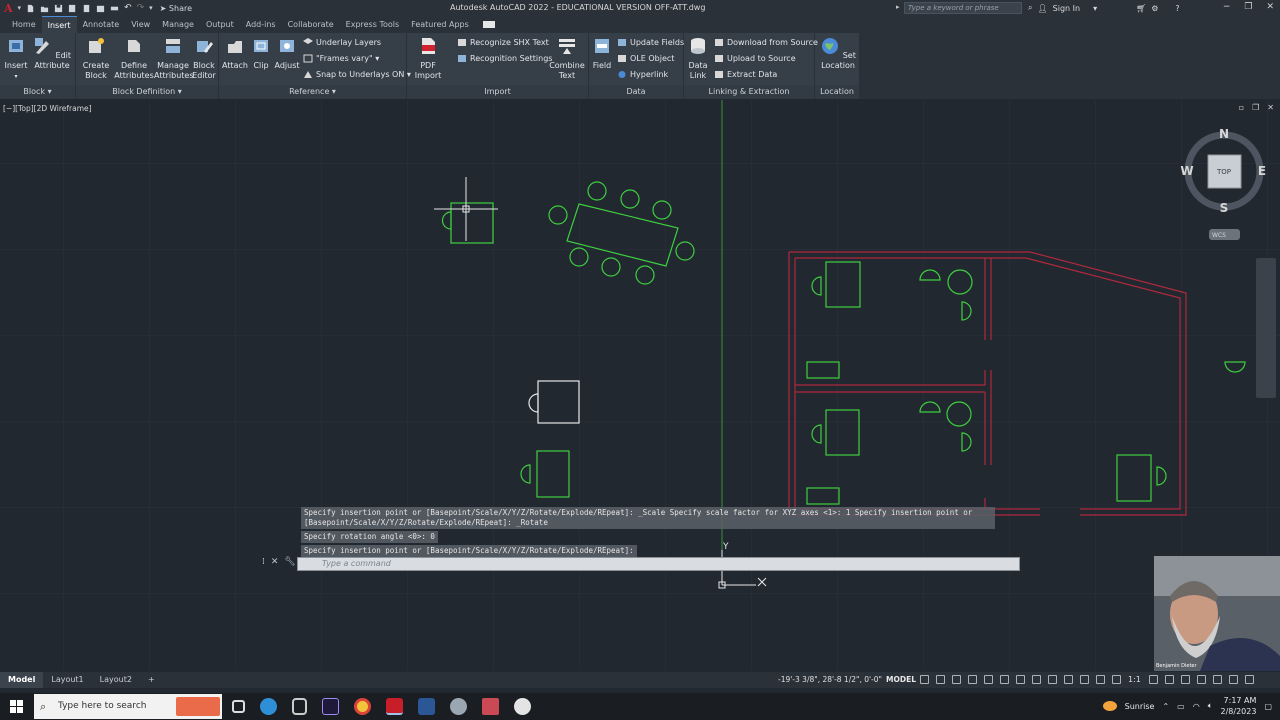 Image resolution: width=1280 pixels, height=720 pixels. I want to click on recognition-settings-button: Recognition Settings, so click(504, 58).